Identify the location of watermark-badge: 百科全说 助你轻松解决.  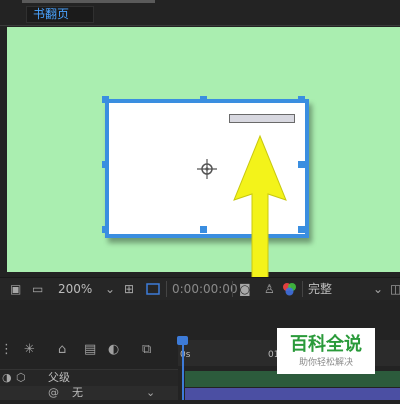
(326, 351).